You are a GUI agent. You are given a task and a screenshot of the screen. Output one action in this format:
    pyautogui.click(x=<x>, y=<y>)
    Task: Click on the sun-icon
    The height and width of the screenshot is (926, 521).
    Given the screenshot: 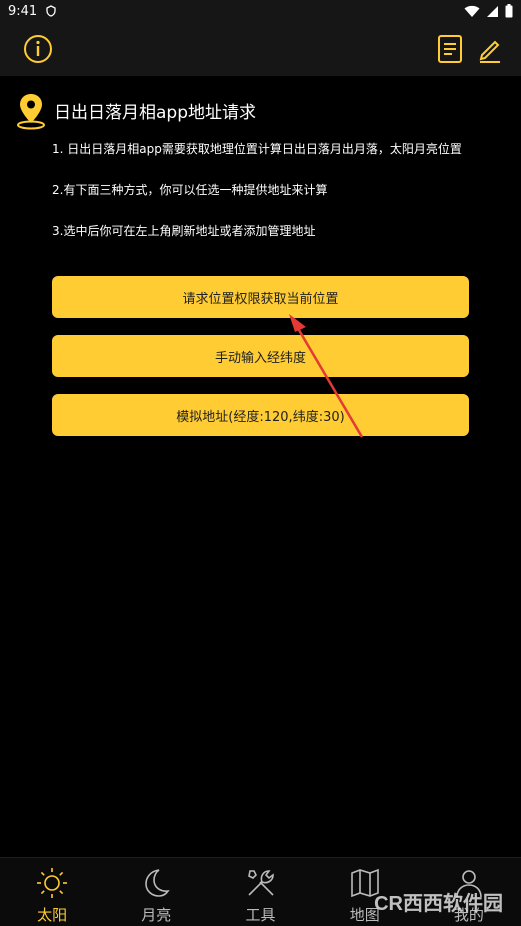 What is the action you would take?
    pyautogui.click(x=52, y=883)
    